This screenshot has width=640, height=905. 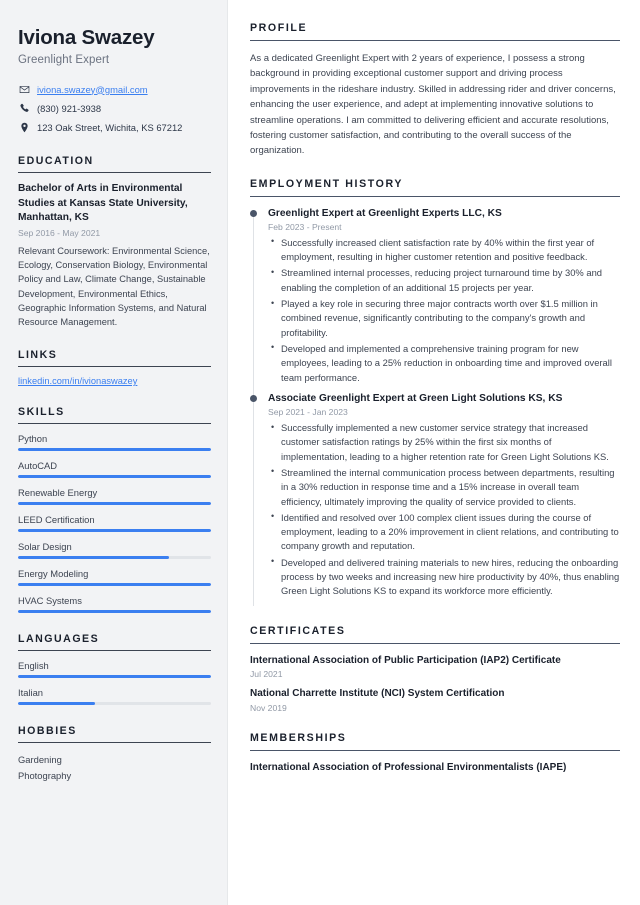 What do you see at coordinates (58, 492) in the screenshot?
I see `skill-label: Renewable Energy` at bounding box center [58, 492].